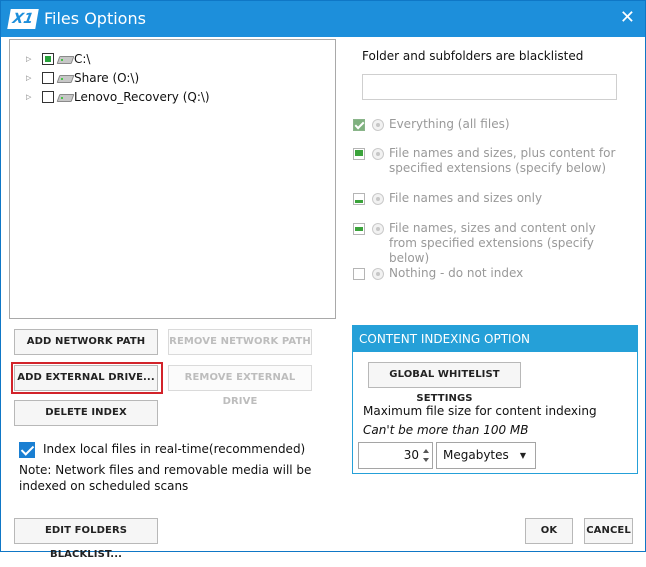 Image resolution: width=646 pixels, height=567 pixels. I want to click on max-file-size-hint: Can't be more than 100 MB, so click(446, 430).